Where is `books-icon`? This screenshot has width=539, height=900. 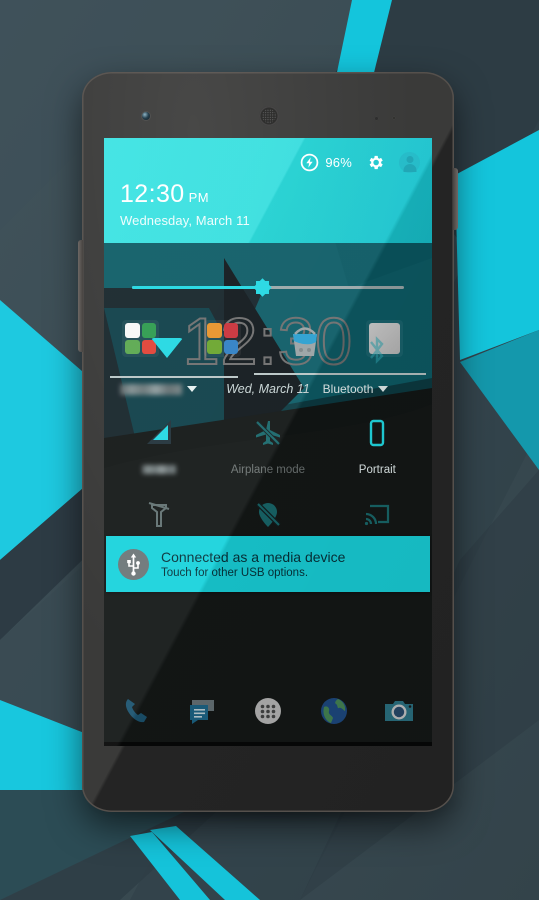
books-icon is located at coordinates (230, 346).